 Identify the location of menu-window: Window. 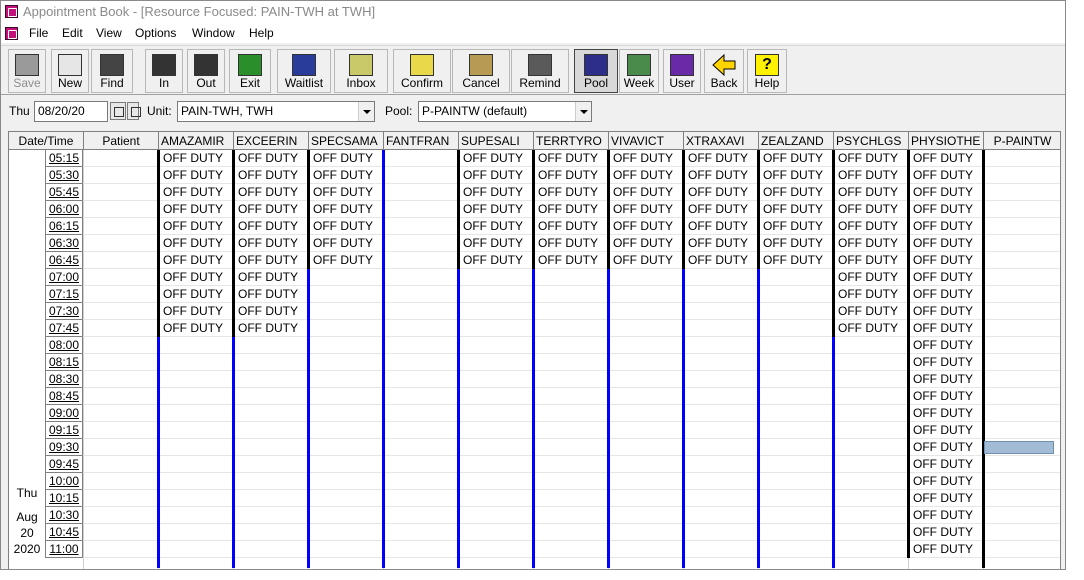
(213, 33).